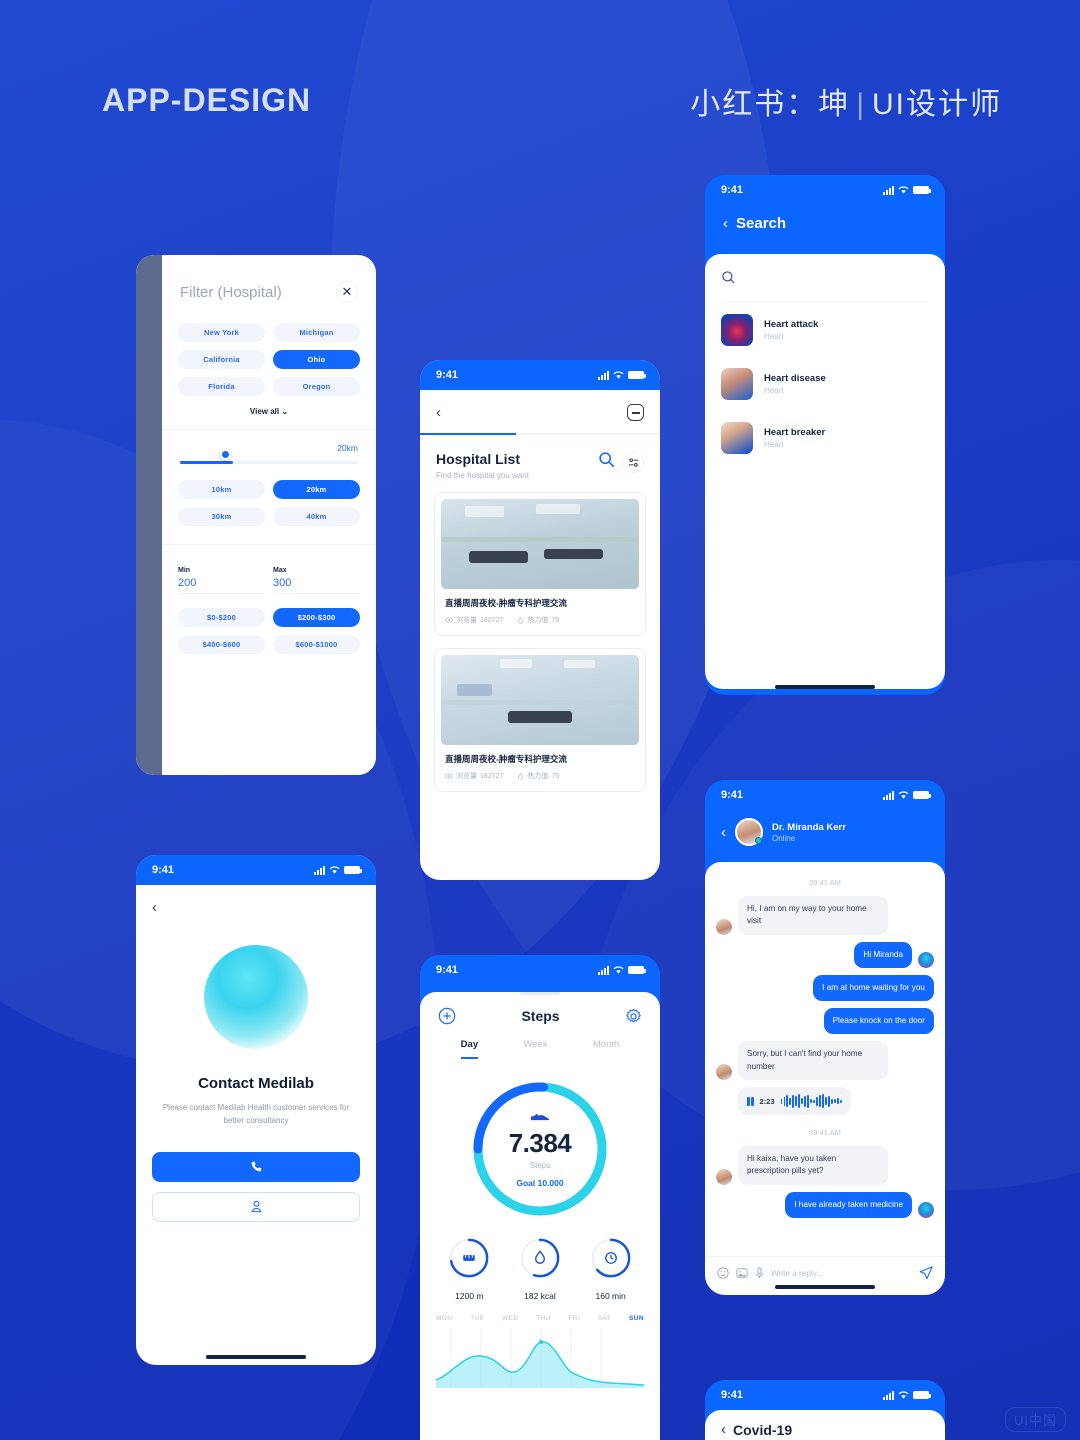 Image resolution: width=1080 pixels, height=1440 pixels. I want to click on day-label: THU, so click(543, 1318).